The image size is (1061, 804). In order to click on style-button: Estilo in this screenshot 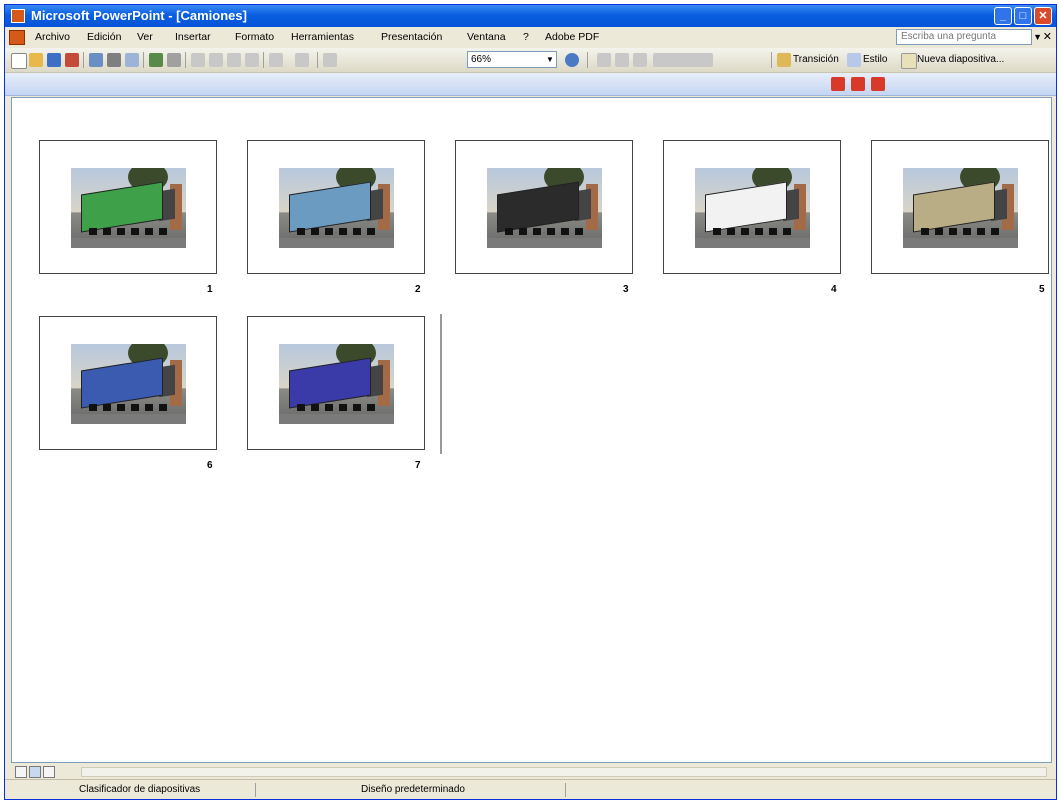, I will do `click(875, 60)`.